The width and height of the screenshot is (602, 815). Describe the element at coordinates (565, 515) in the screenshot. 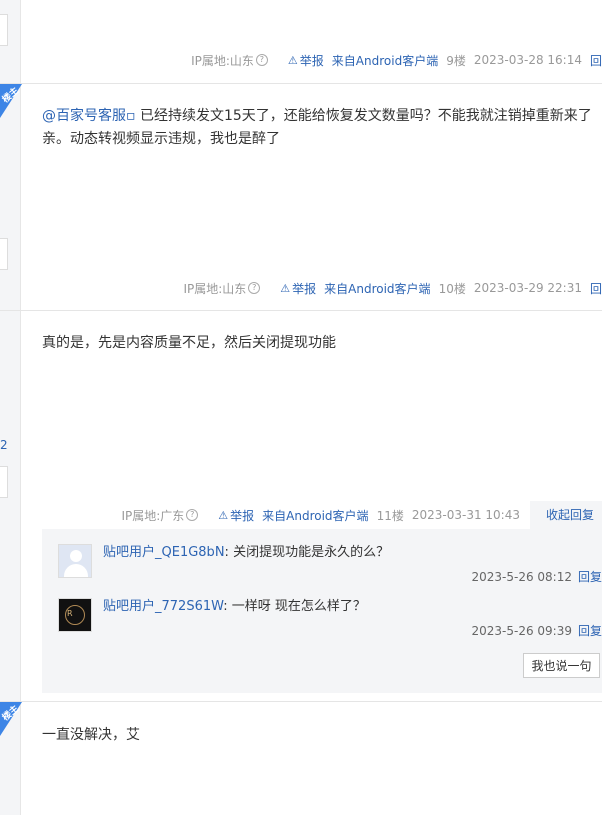

I see `collapse-replies-button: 收起回复` at that location.